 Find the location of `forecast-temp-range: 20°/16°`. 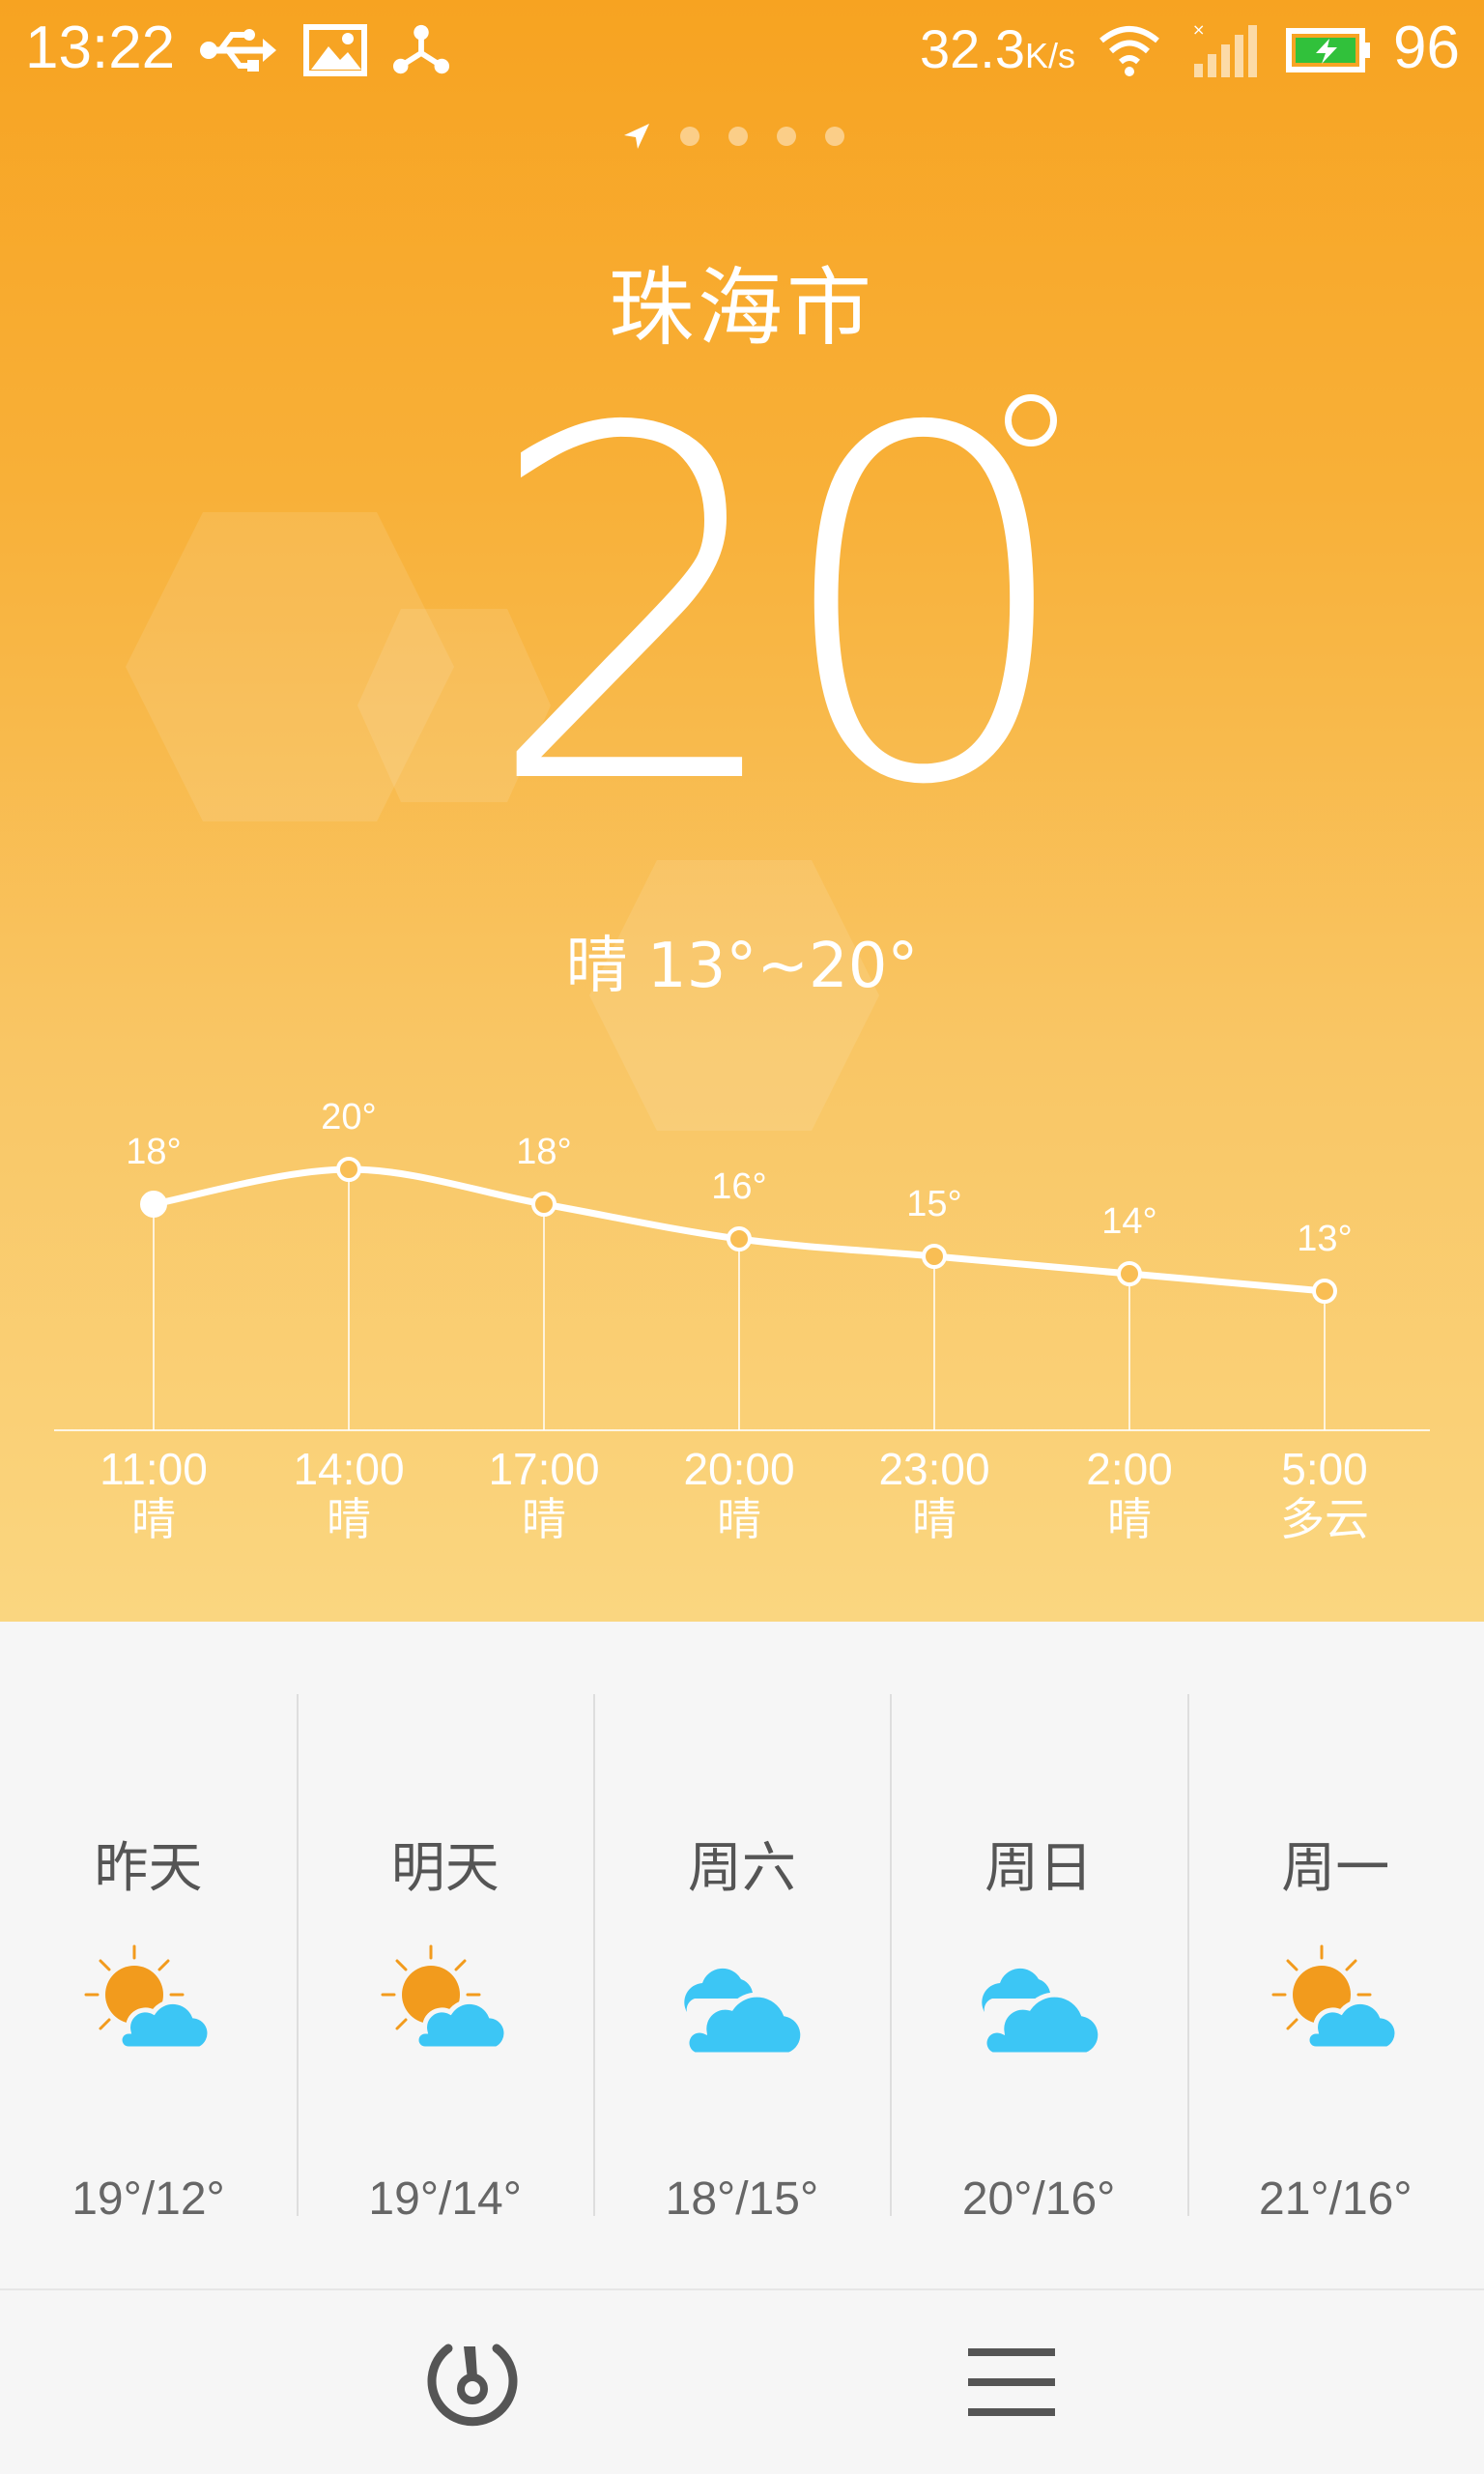

forecast-temp-range: 20°/16° is located at coordinates (1039, 2199).